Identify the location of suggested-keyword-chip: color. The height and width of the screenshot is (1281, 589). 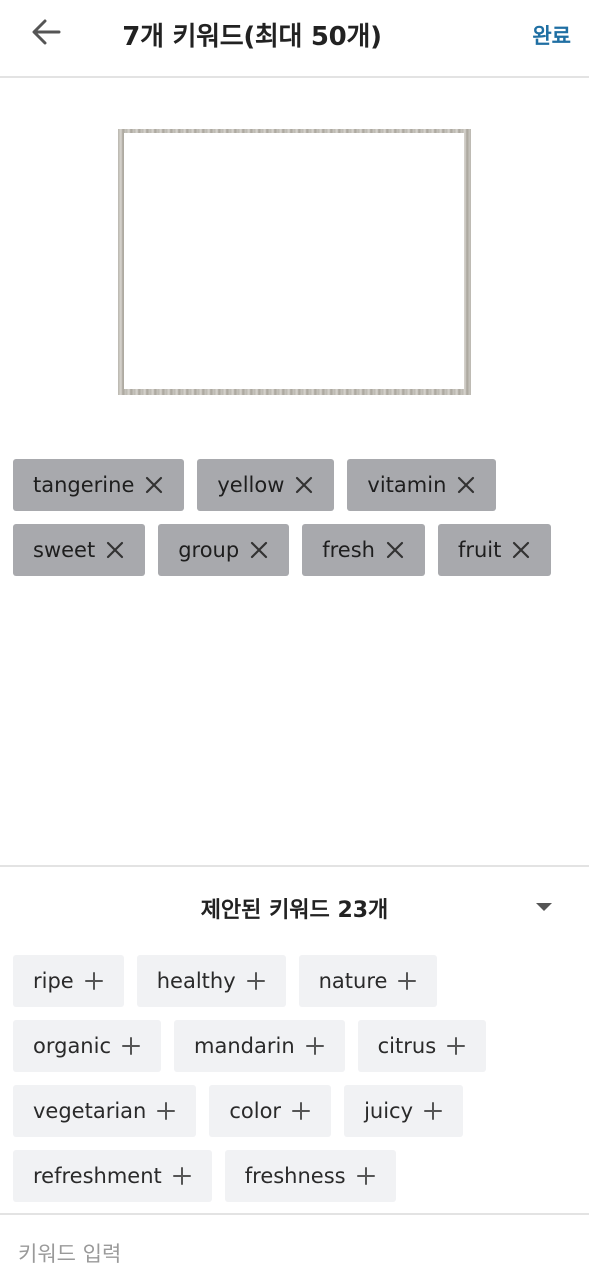
(270, 1111).